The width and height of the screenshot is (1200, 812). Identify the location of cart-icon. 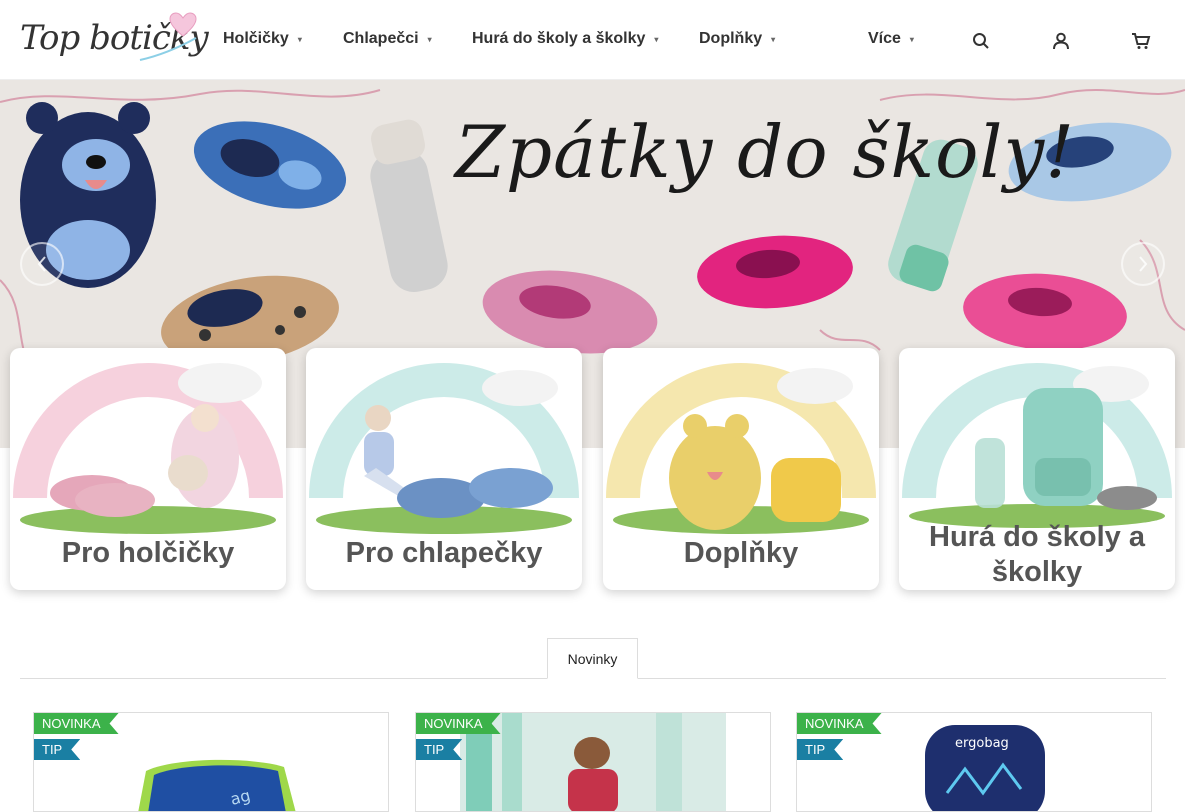
(1141, 41).